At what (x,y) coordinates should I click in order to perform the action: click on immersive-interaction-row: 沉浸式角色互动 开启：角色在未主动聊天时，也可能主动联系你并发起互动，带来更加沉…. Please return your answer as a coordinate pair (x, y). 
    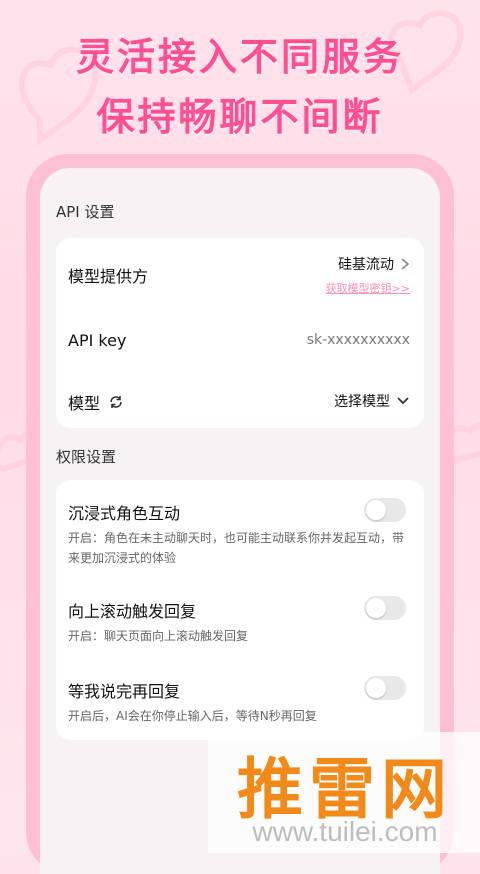
    Looking at the image, I should click on (240, 528).